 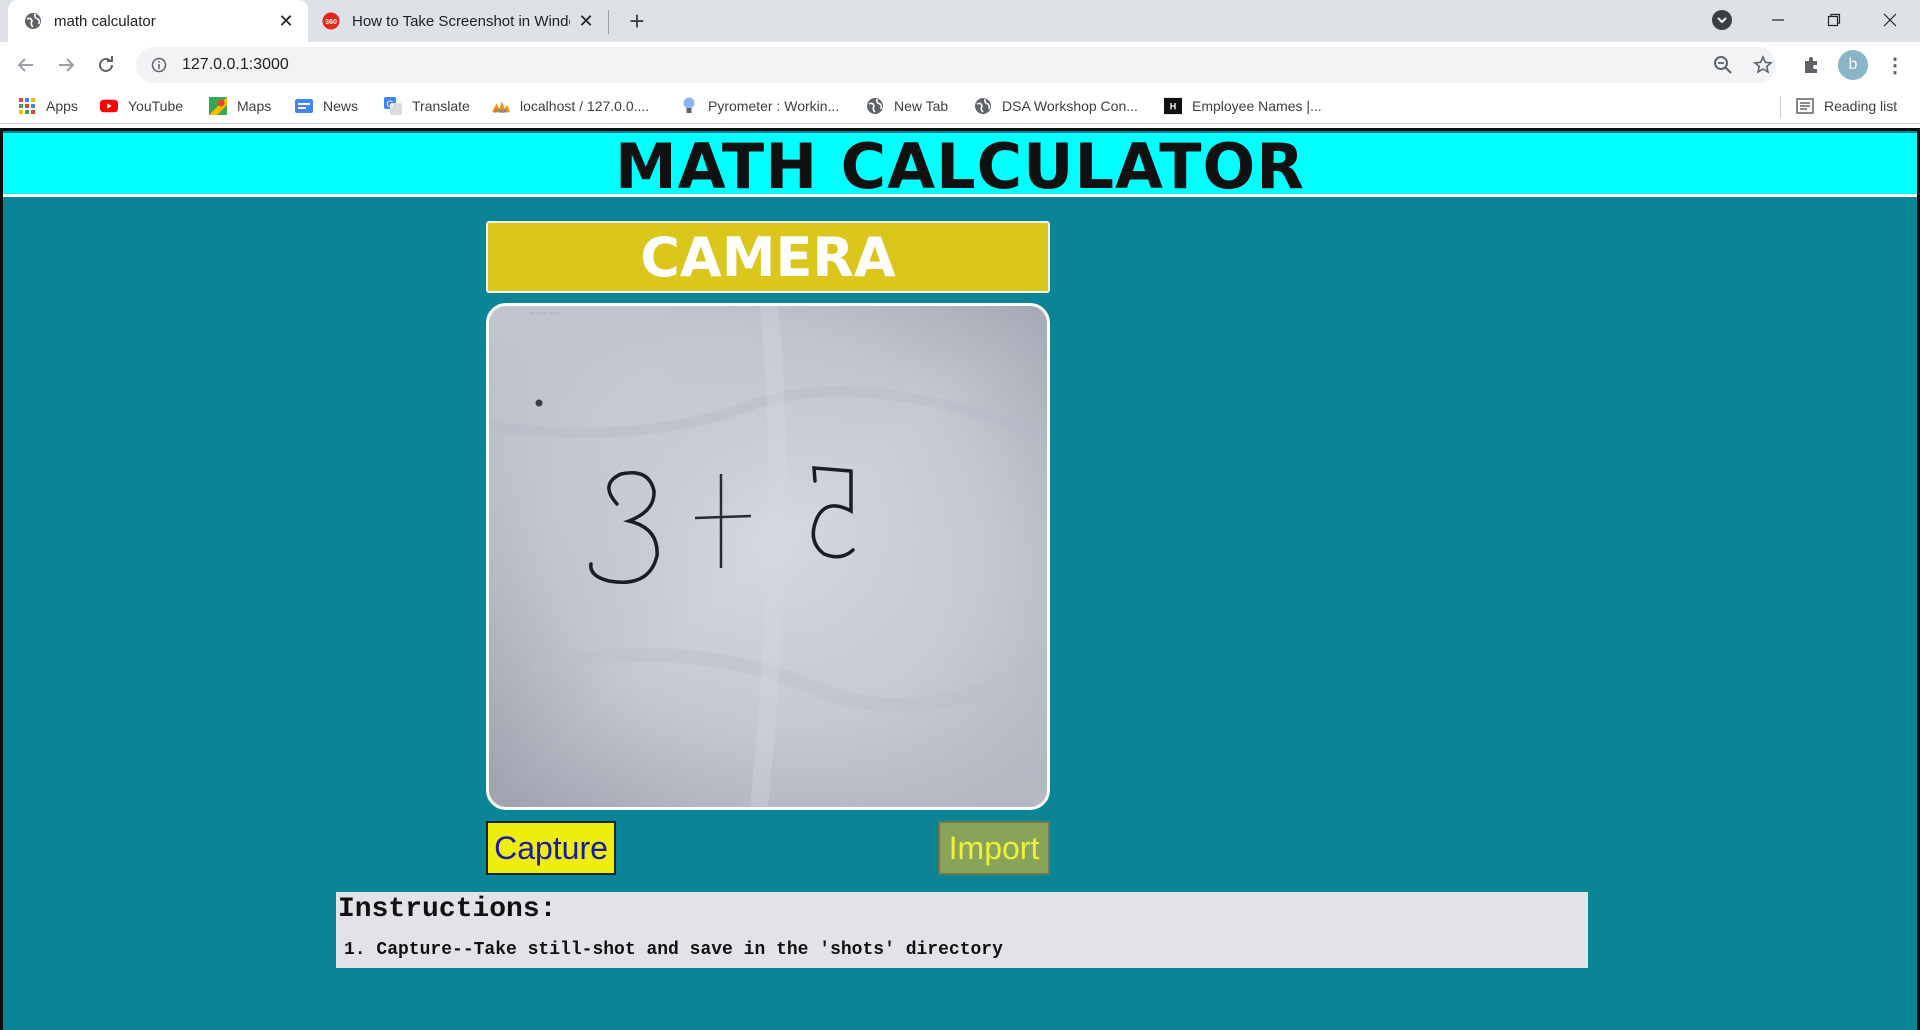 I want to click on site-info-icon, so click(x=159, y=65).